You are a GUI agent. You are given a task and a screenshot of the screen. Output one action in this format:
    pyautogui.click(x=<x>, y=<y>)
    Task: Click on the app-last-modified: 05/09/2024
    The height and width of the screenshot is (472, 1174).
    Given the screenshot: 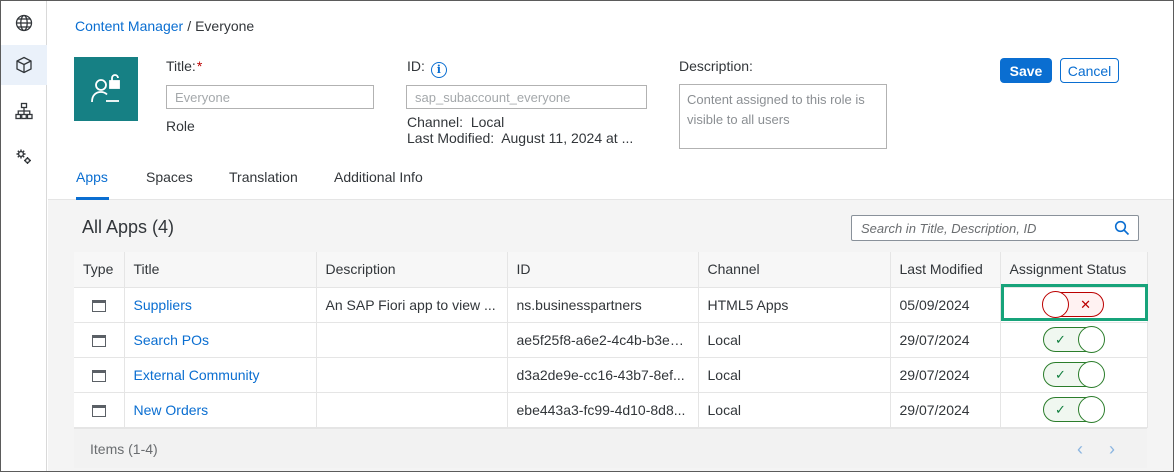 What is the action you would take?
    pyautogui.click(x=945, y=305)
    